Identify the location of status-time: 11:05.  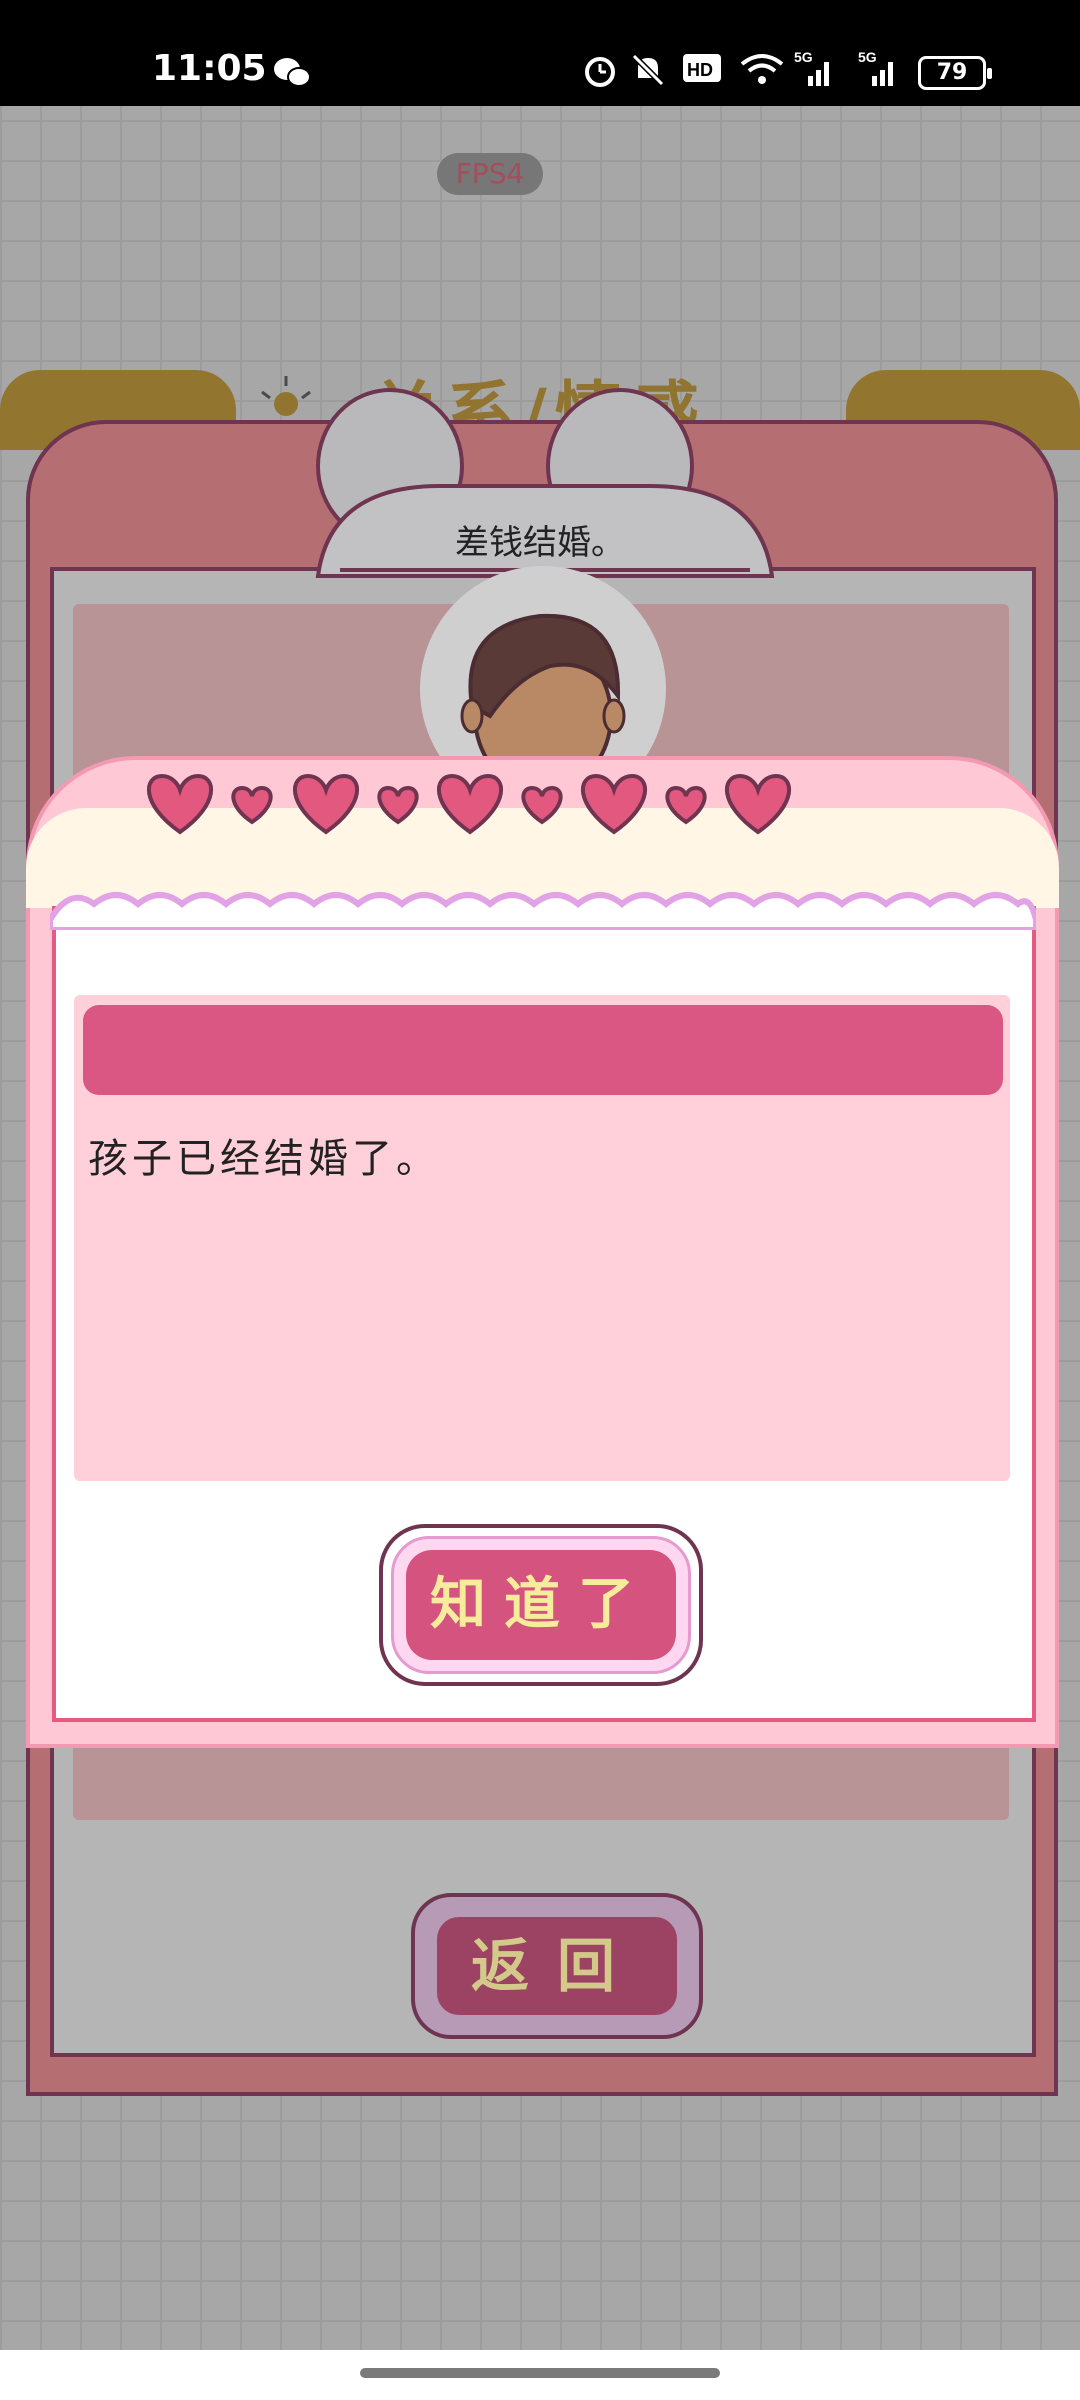
(209, 68).